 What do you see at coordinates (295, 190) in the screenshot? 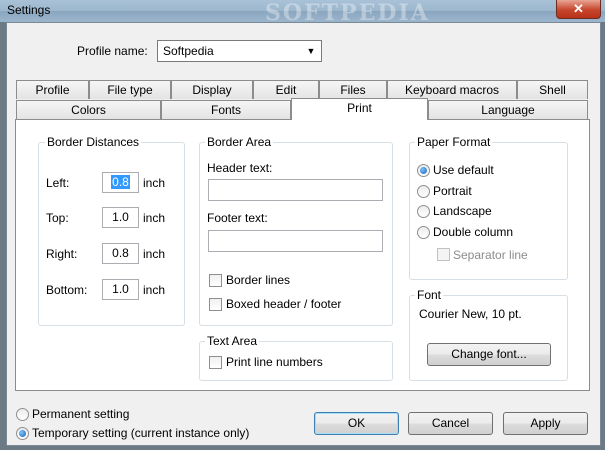
I see `header-text-input` at bounding box center [295, 190].